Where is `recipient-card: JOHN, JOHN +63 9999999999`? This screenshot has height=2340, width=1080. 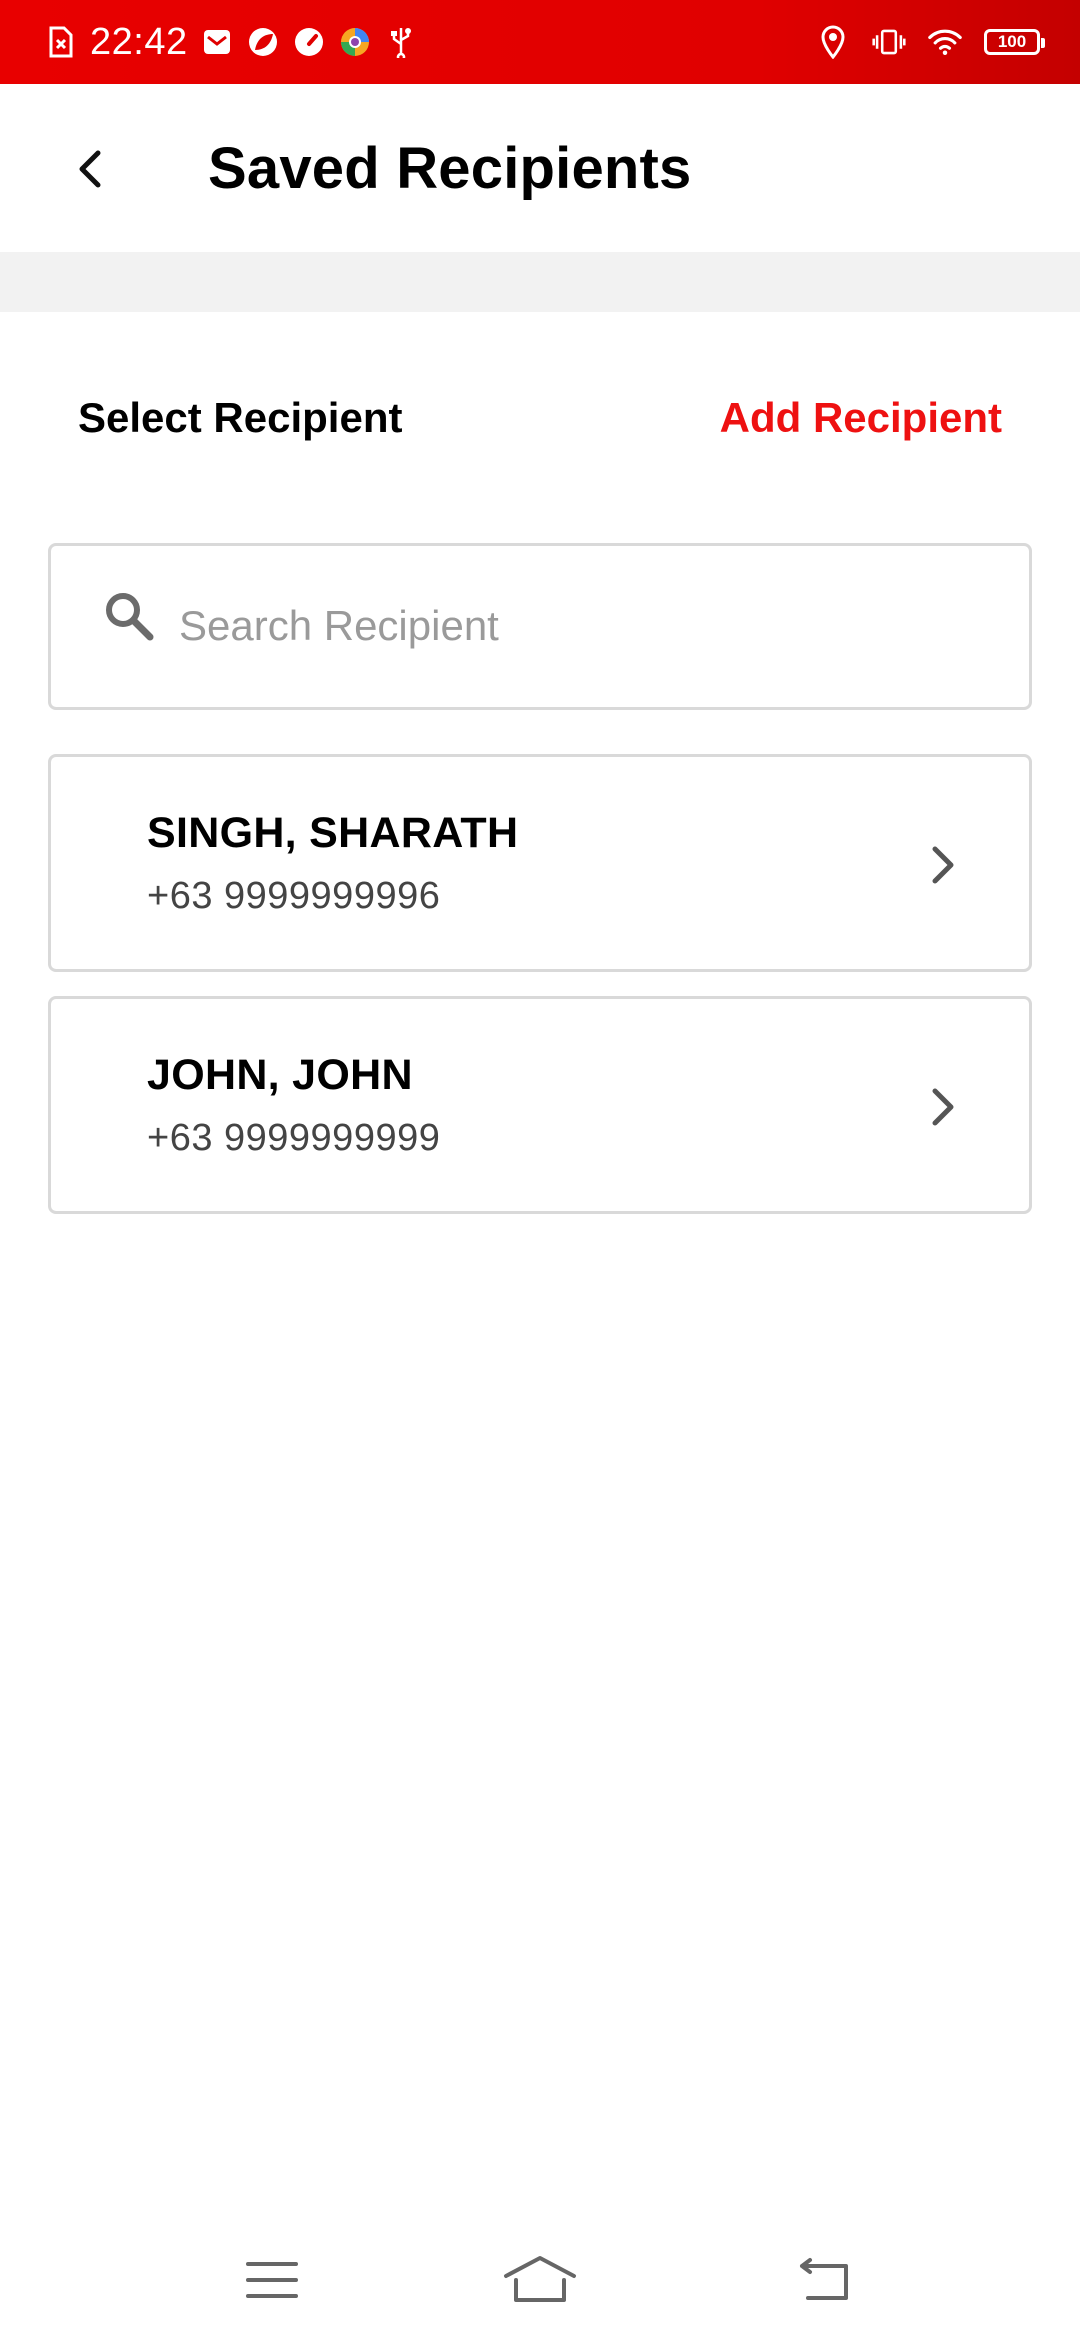 recipient-card: JOHN, JOHN +63 9999999999 is located at coordinates (540, 1105).